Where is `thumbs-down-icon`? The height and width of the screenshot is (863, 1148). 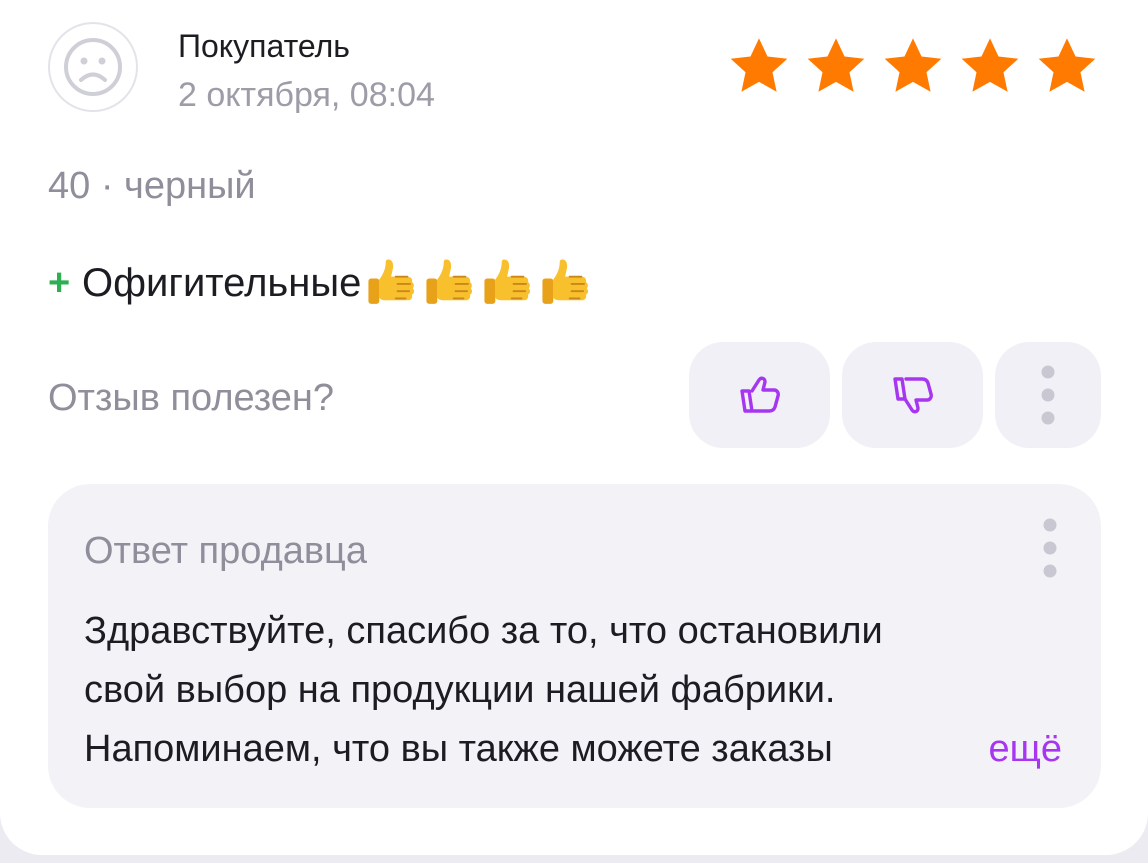
thumbs-down-icon is located at coordinates (912, 395).